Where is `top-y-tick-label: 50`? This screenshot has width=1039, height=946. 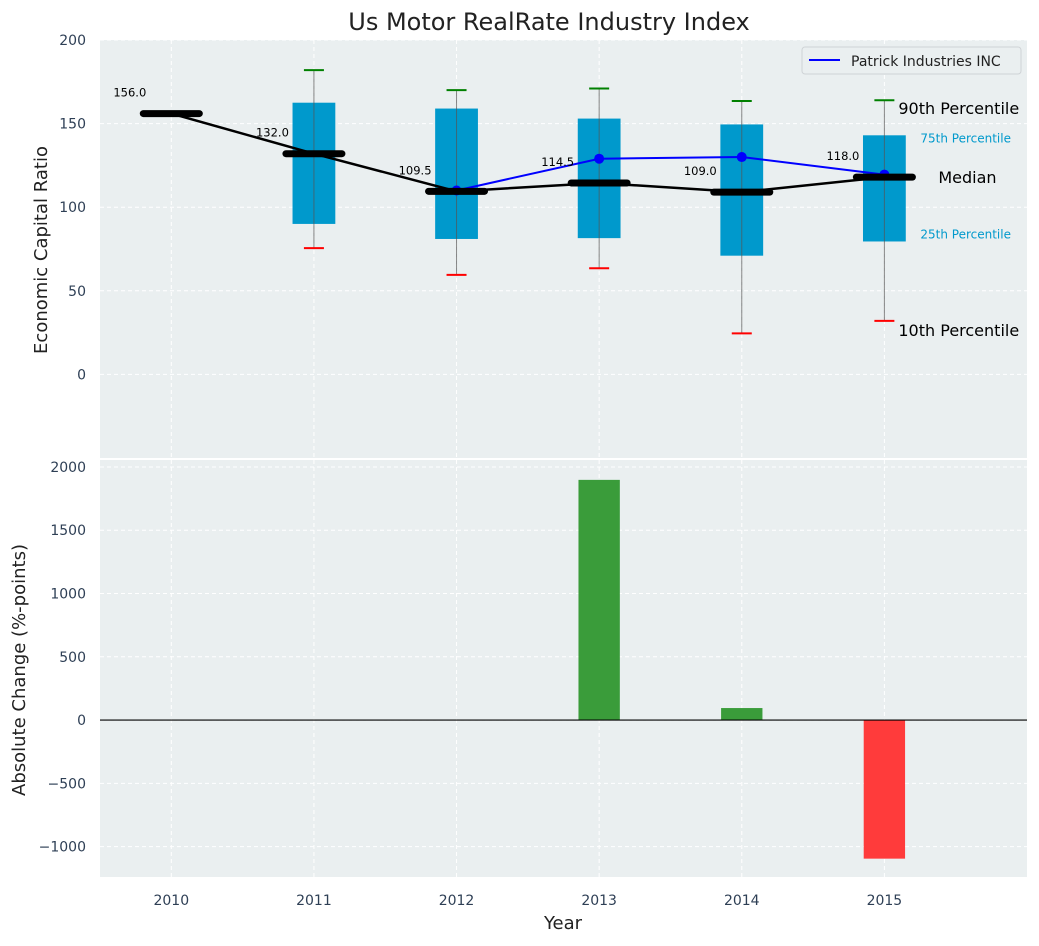
top-y-tick-label: 50 is located at coordinates (77, 292).